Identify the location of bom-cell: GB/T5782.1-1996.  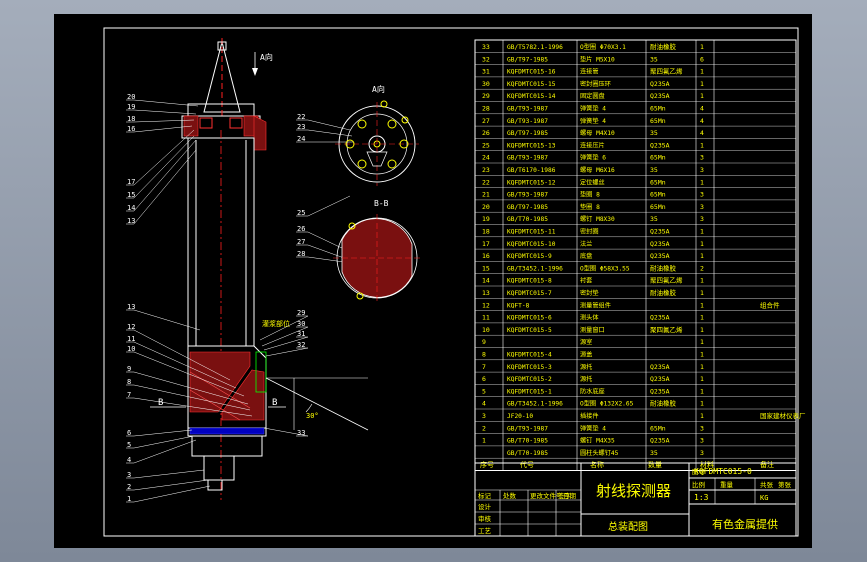
(535, 47).